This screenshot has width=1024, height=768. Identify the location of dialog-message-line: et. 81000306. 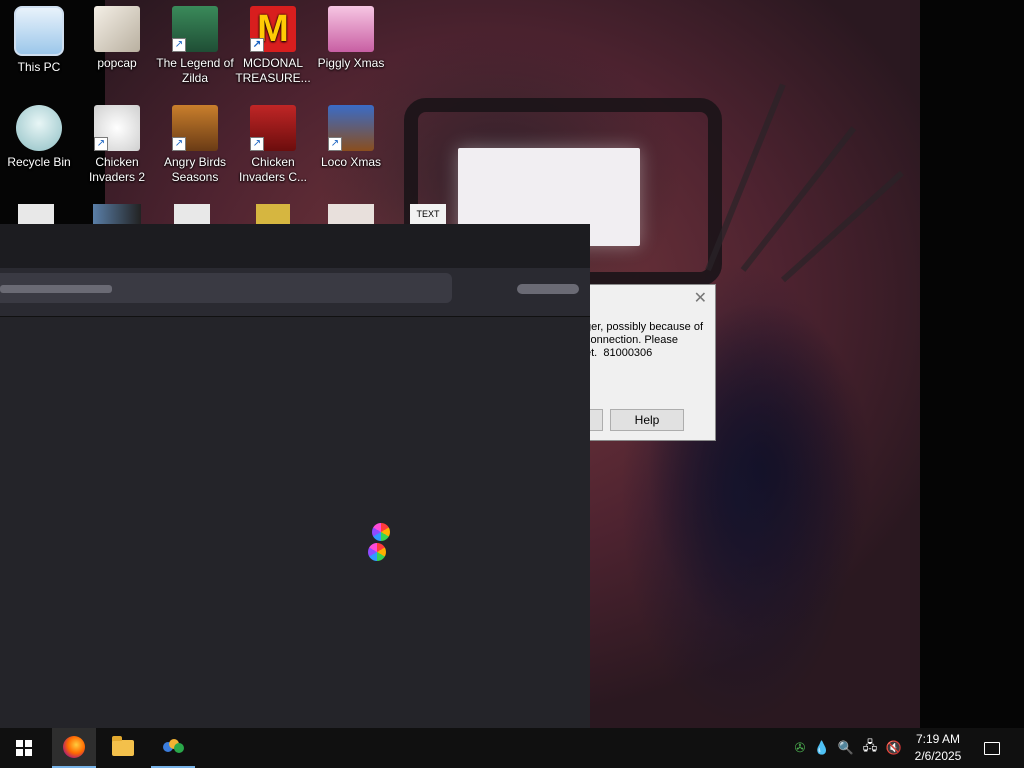
(619, 353).